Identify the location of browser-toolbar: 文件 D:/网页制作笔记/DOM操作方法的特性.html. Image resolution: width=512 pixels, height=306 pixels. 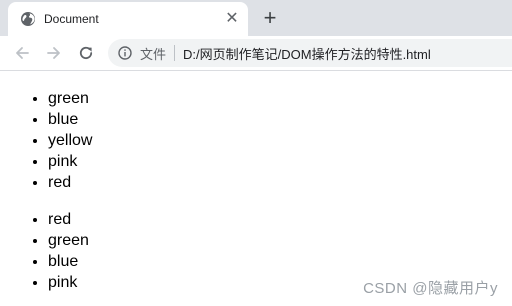
(256, 53).